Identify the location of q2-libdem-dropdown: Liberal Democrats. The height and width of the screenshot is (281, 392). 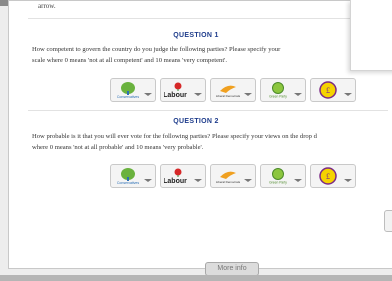
(233, 176).